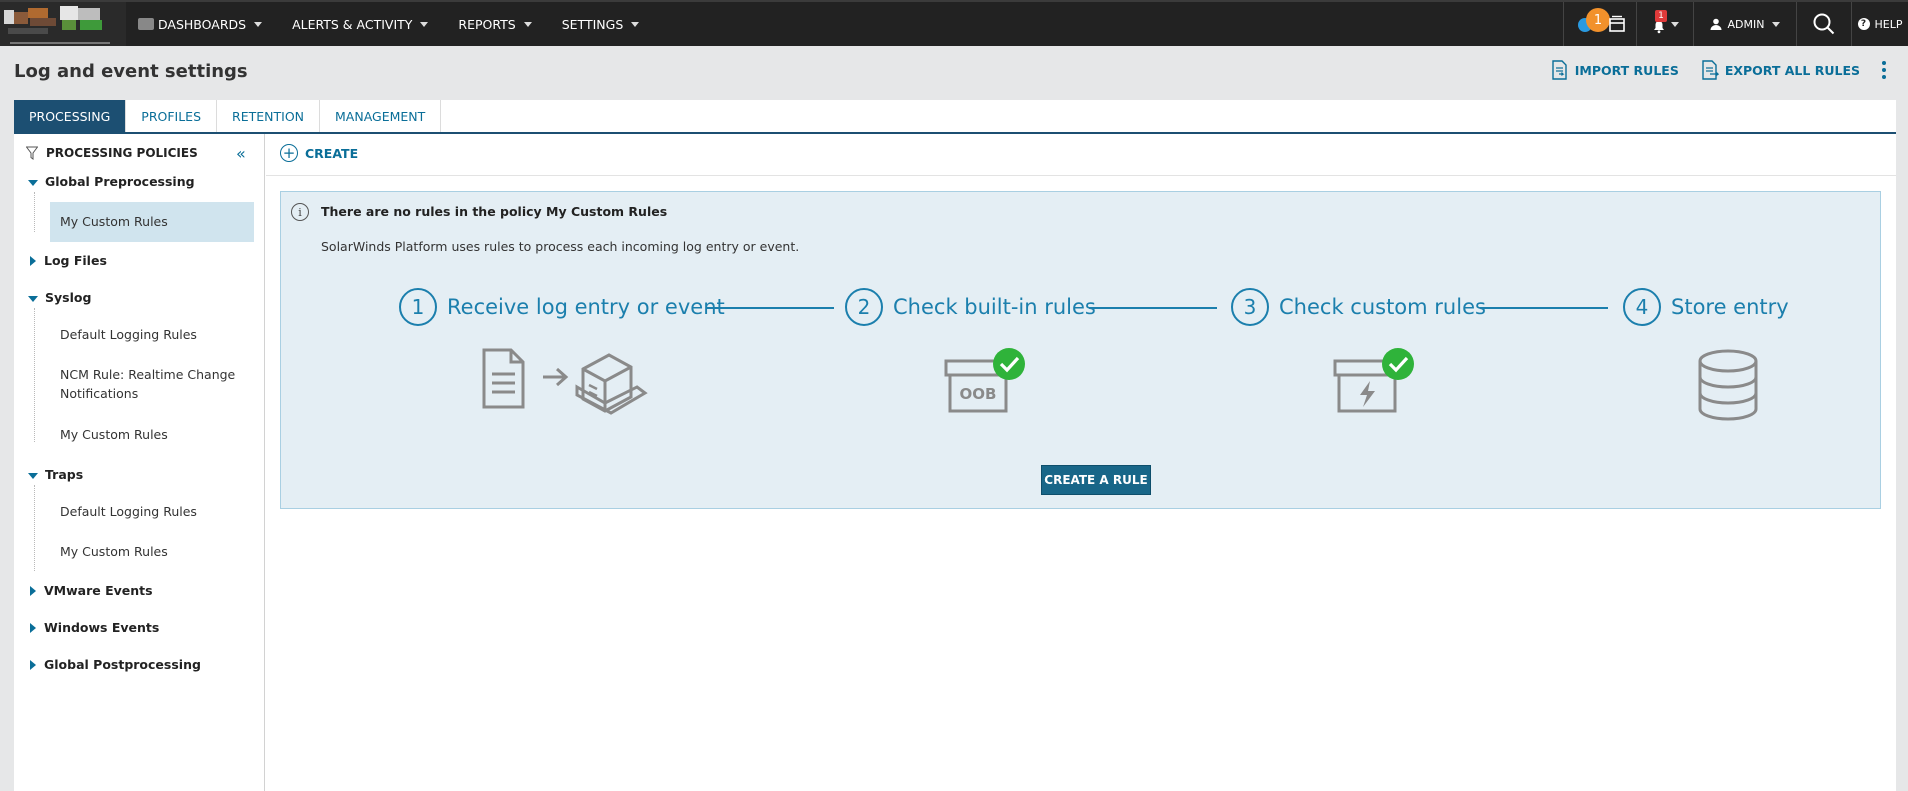  Describe the element at coordinates (1642, 307) in the screenshot. I see `step-number: 4` at that location.